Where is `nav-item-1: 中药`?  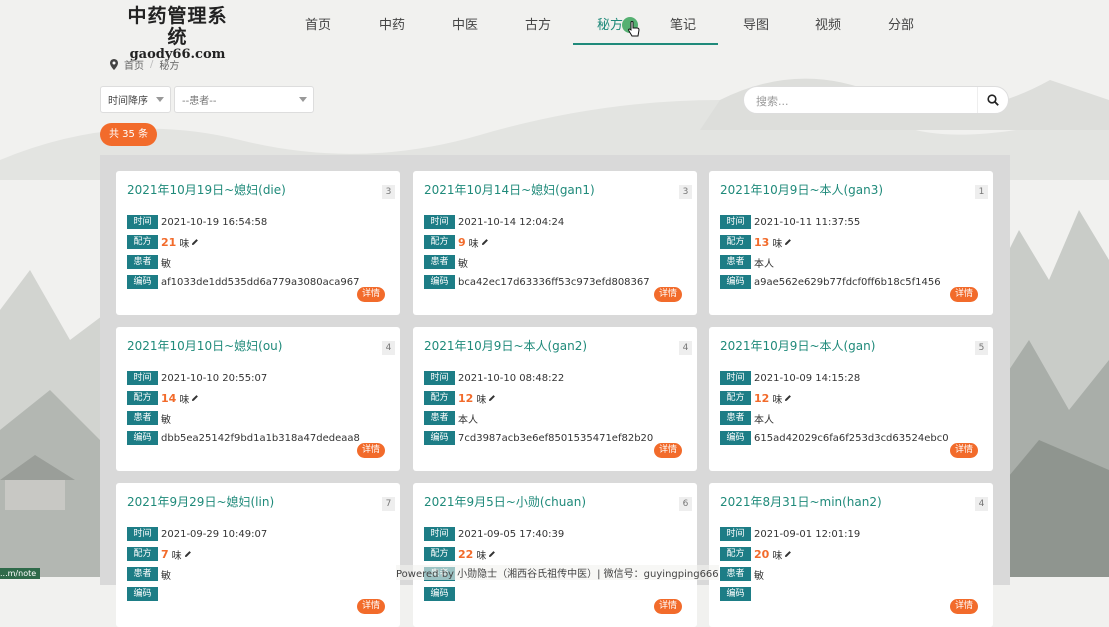
nav-item-1: 中药 is located at coordinates (392, 23).